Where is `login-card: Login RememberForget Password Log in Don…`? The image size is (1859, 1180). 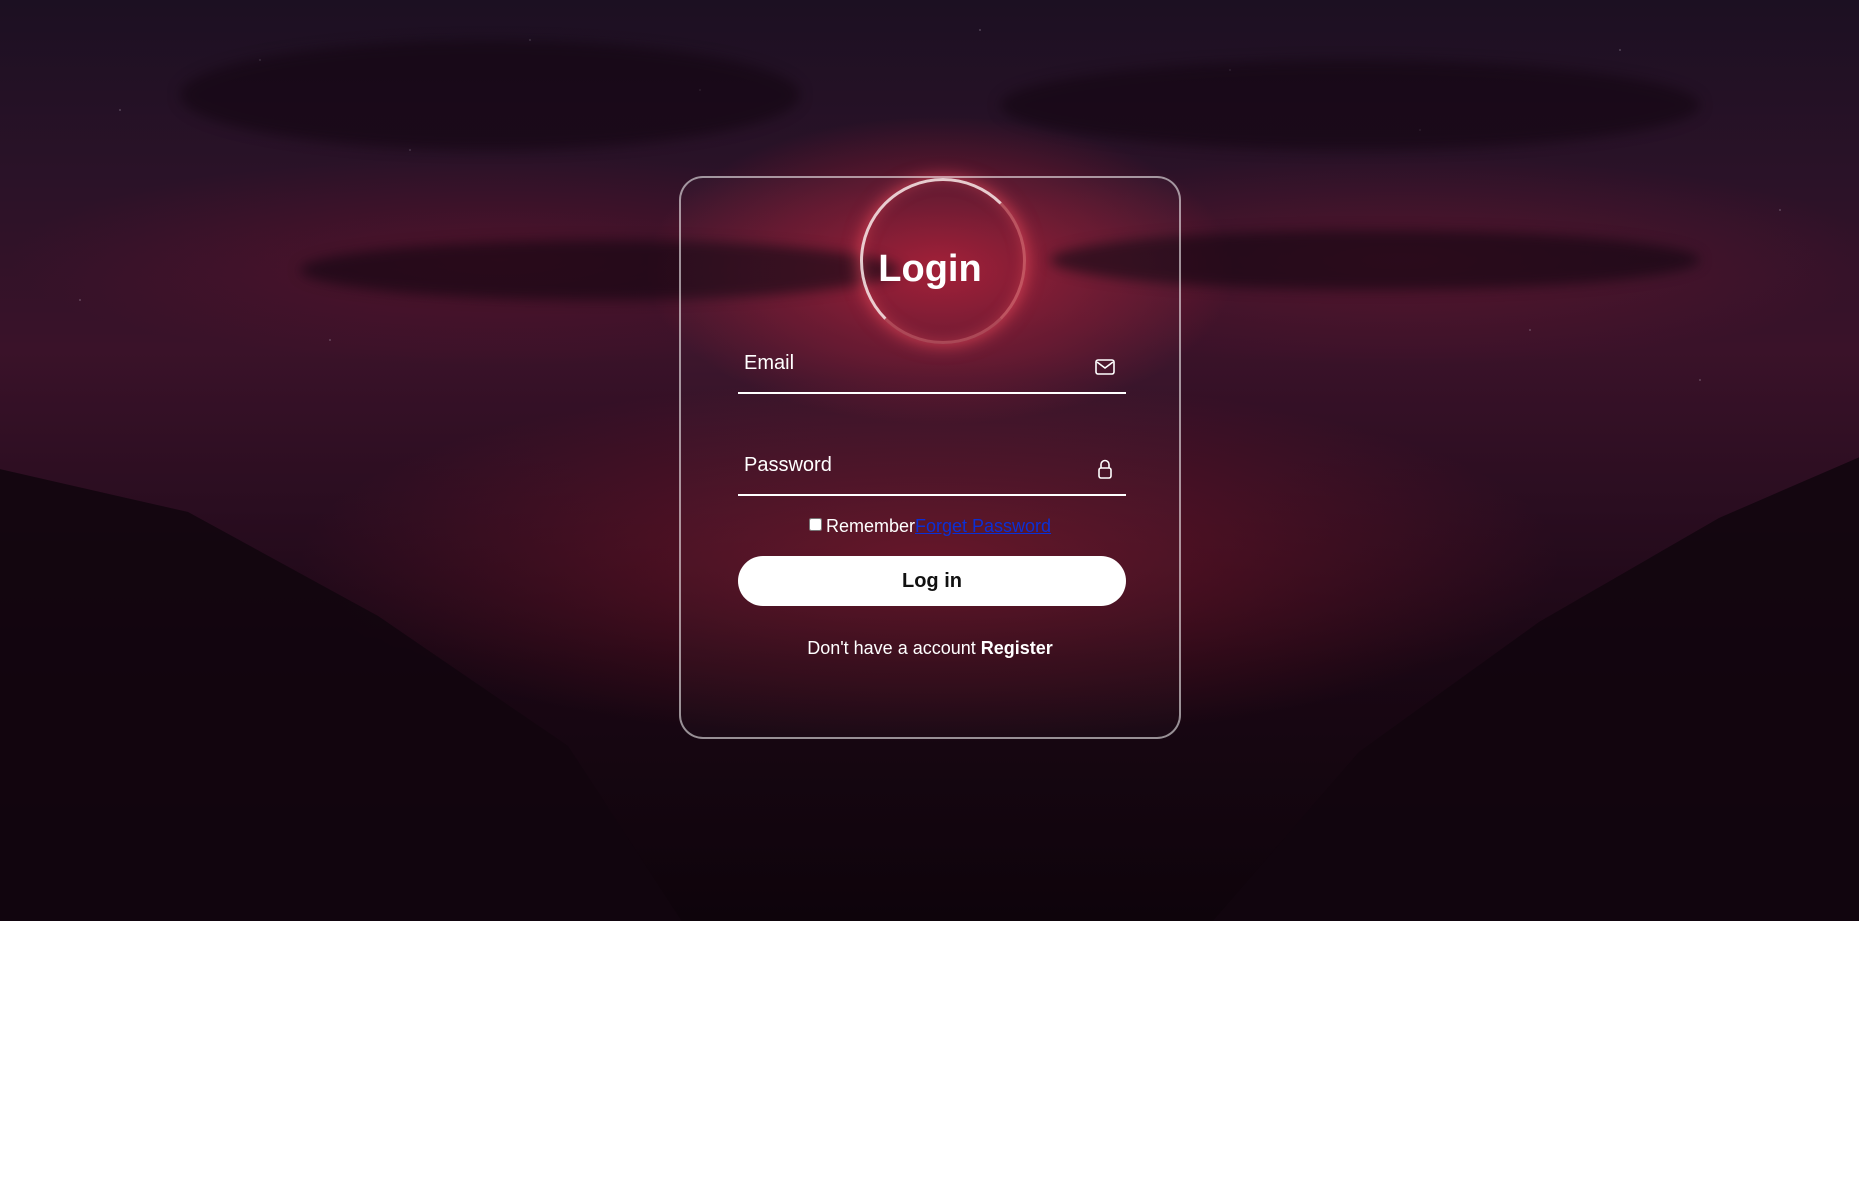
login-card: Login RememberForget Password Log in Don… is located at coordinates (930, 457).